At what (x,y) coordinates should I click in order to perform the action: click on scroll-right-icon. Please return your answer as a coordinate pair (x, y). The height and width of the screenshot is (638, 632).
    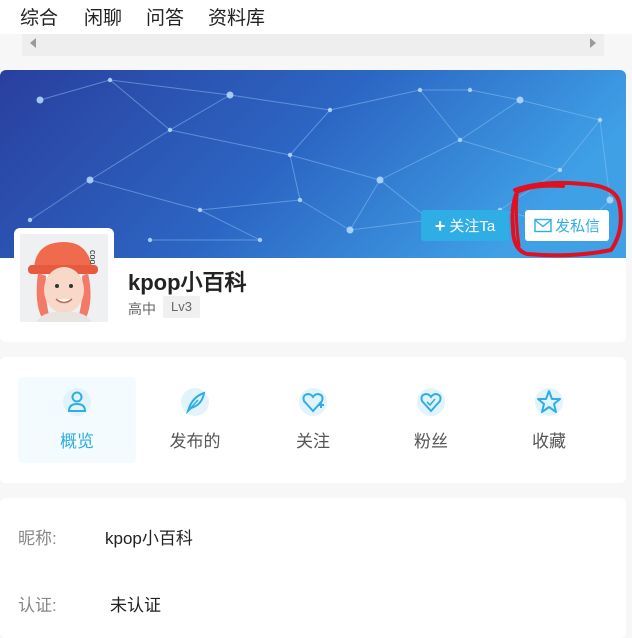
    Looking at the image, I should click on (593, 43).